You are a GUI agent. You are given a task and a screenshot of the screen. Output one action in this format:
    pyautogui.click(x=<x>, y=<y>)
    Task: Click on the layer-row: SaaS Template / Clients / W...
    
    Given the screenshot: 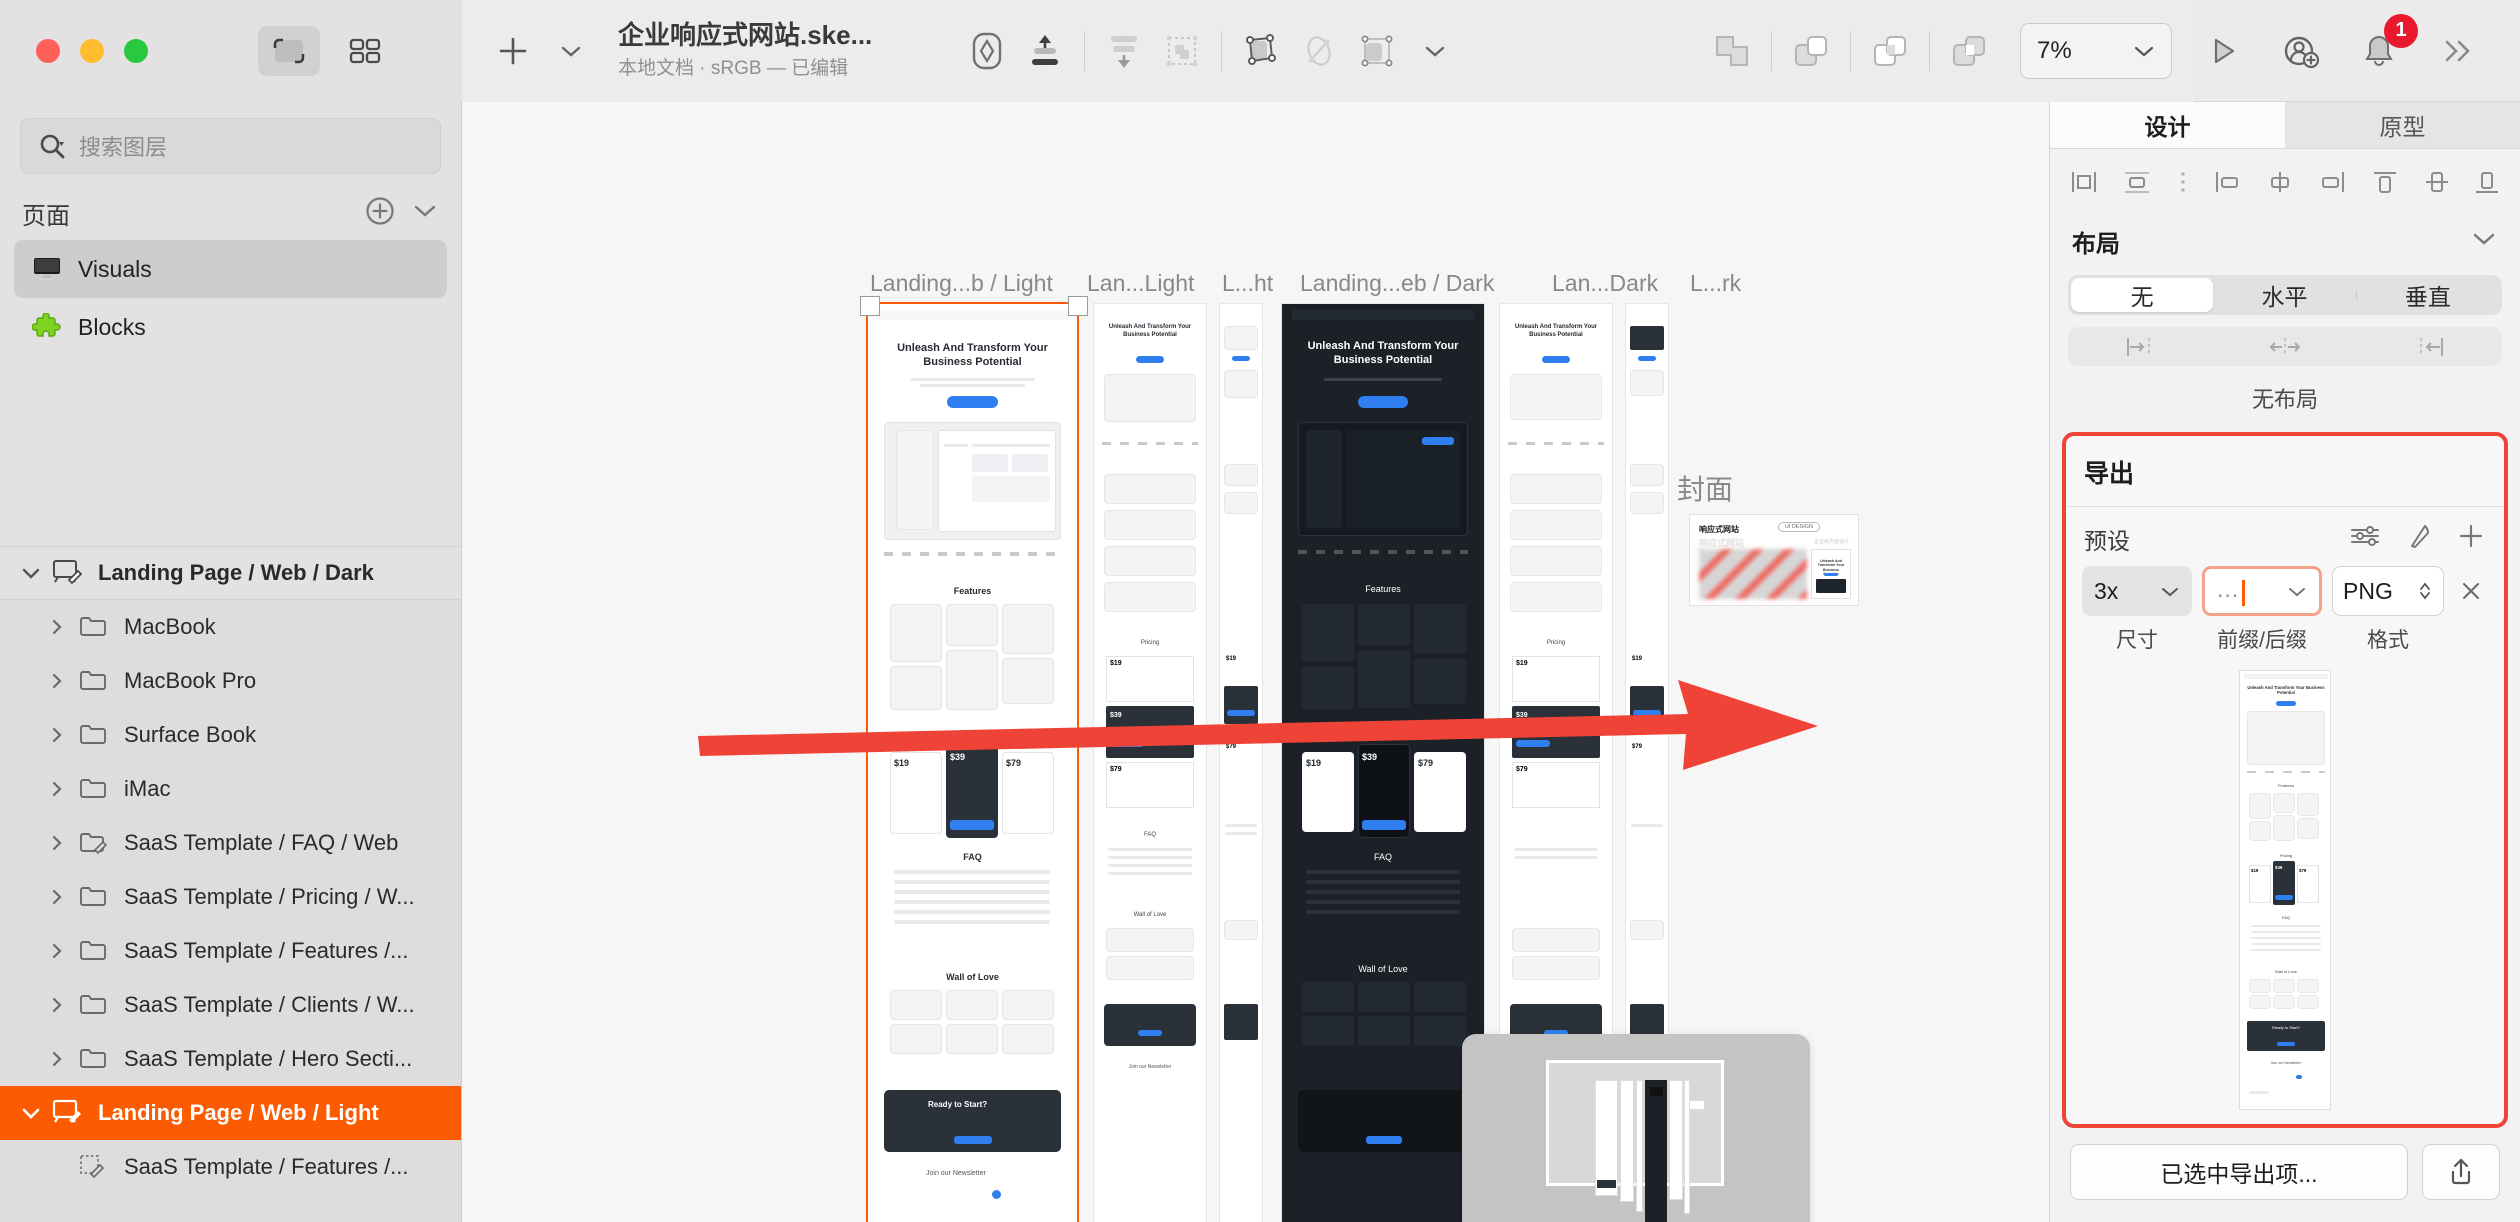 What is the action you would take?
    pyautogui.click(x=230, y=1005)
    